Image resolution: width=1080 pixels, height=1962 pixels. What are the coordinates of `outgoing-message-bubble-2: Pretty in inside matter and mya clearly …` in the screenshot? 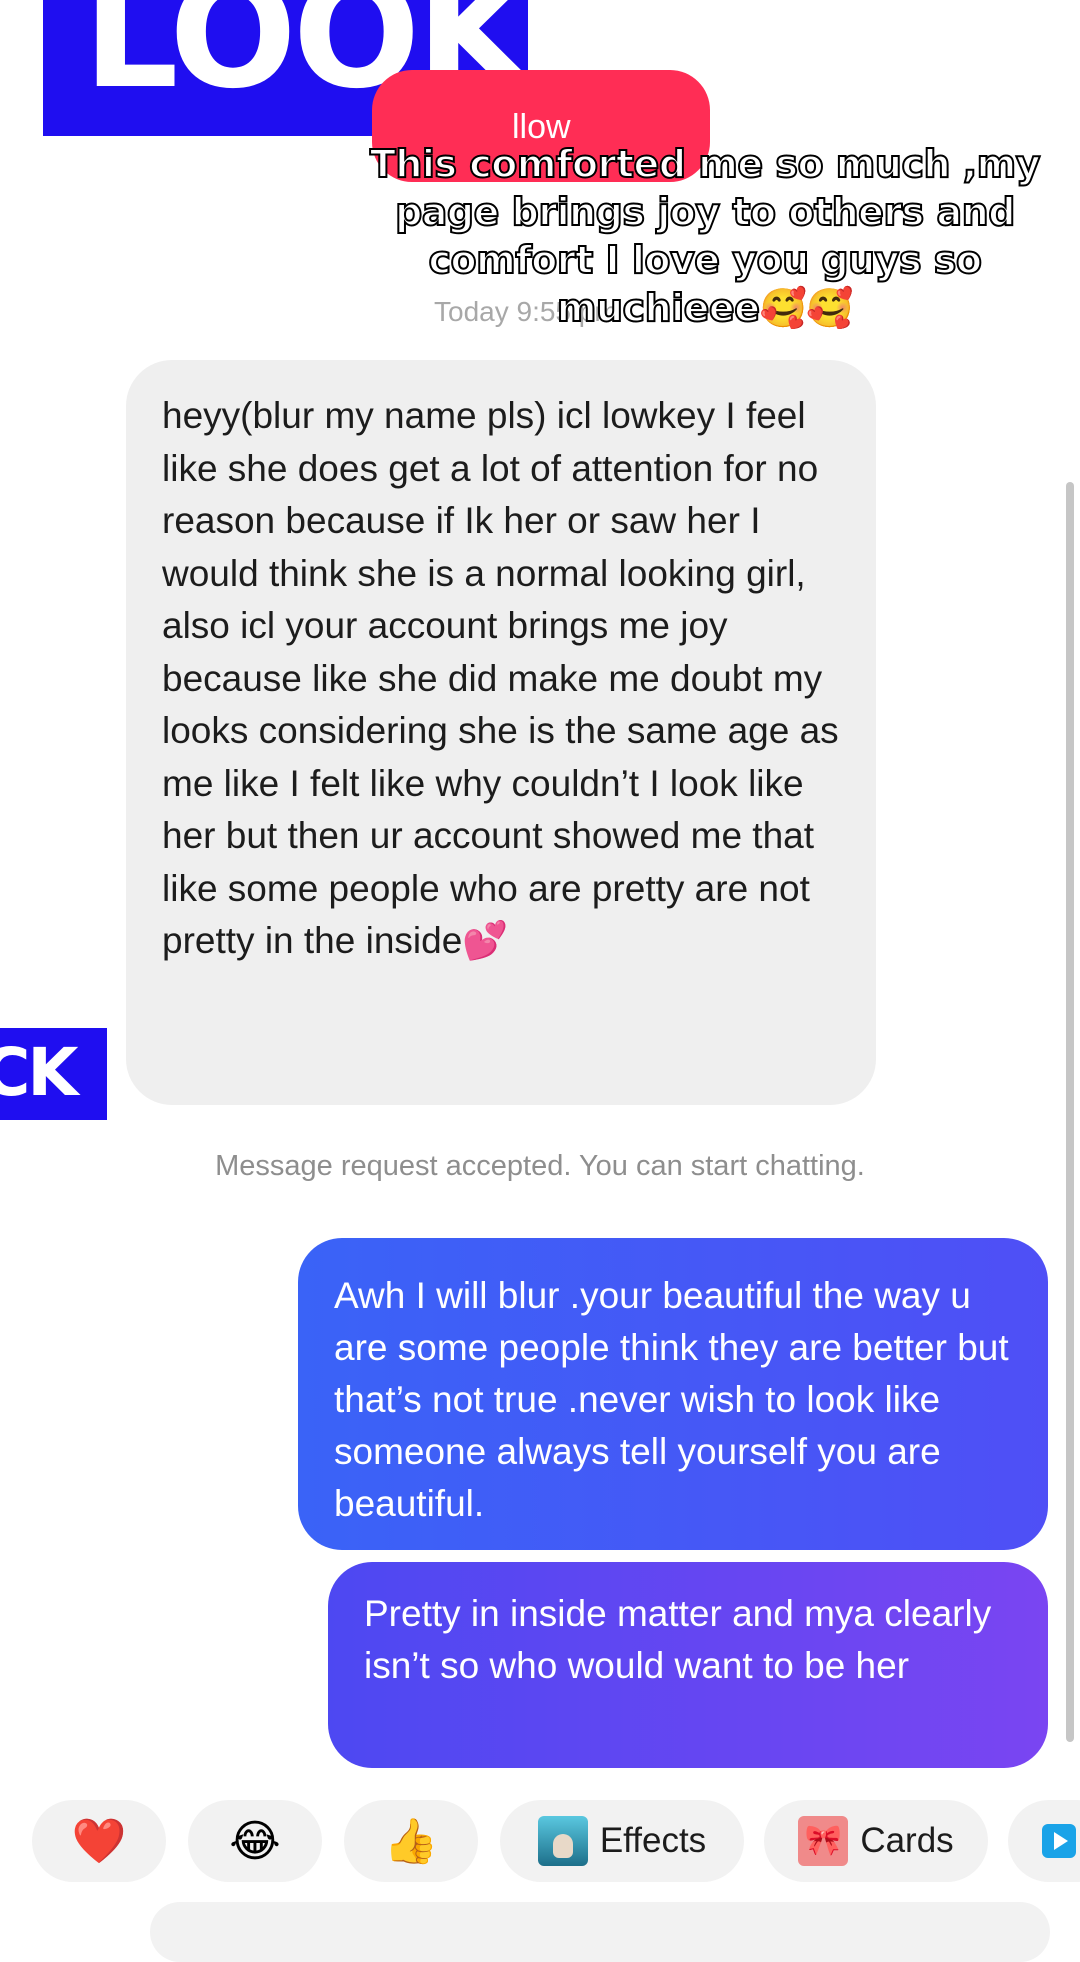 It's located at (688, 1665).